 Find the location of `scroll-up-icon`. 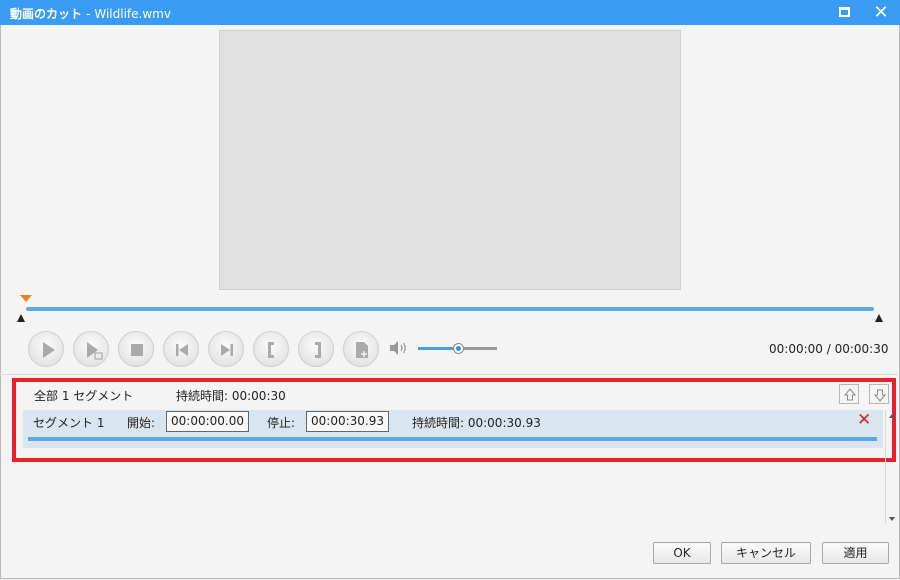

scroll-up-icon is located at coordinates (892, 416).